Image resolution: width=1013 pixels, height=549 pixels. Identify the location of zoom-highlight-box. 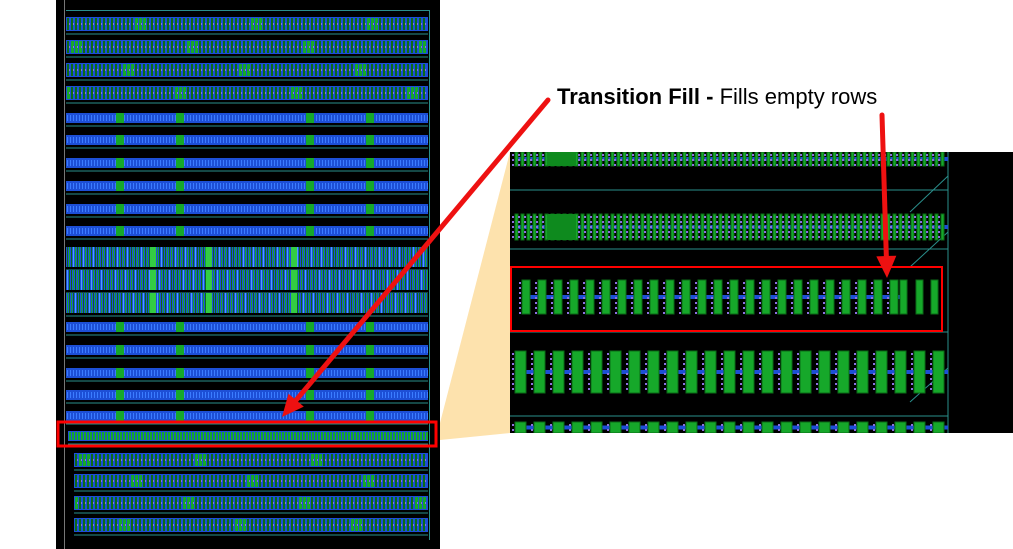
(726, 299).